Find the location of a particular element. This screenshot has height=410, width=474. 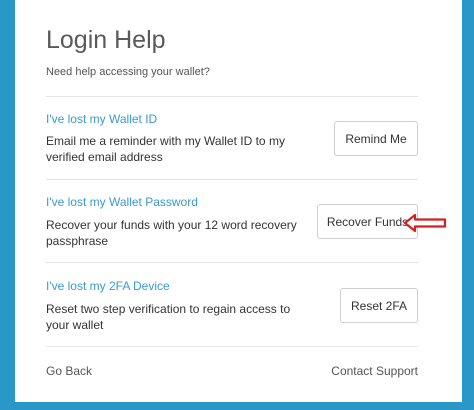

section-desc-line: your wallet is located at coordinates (75, 325).